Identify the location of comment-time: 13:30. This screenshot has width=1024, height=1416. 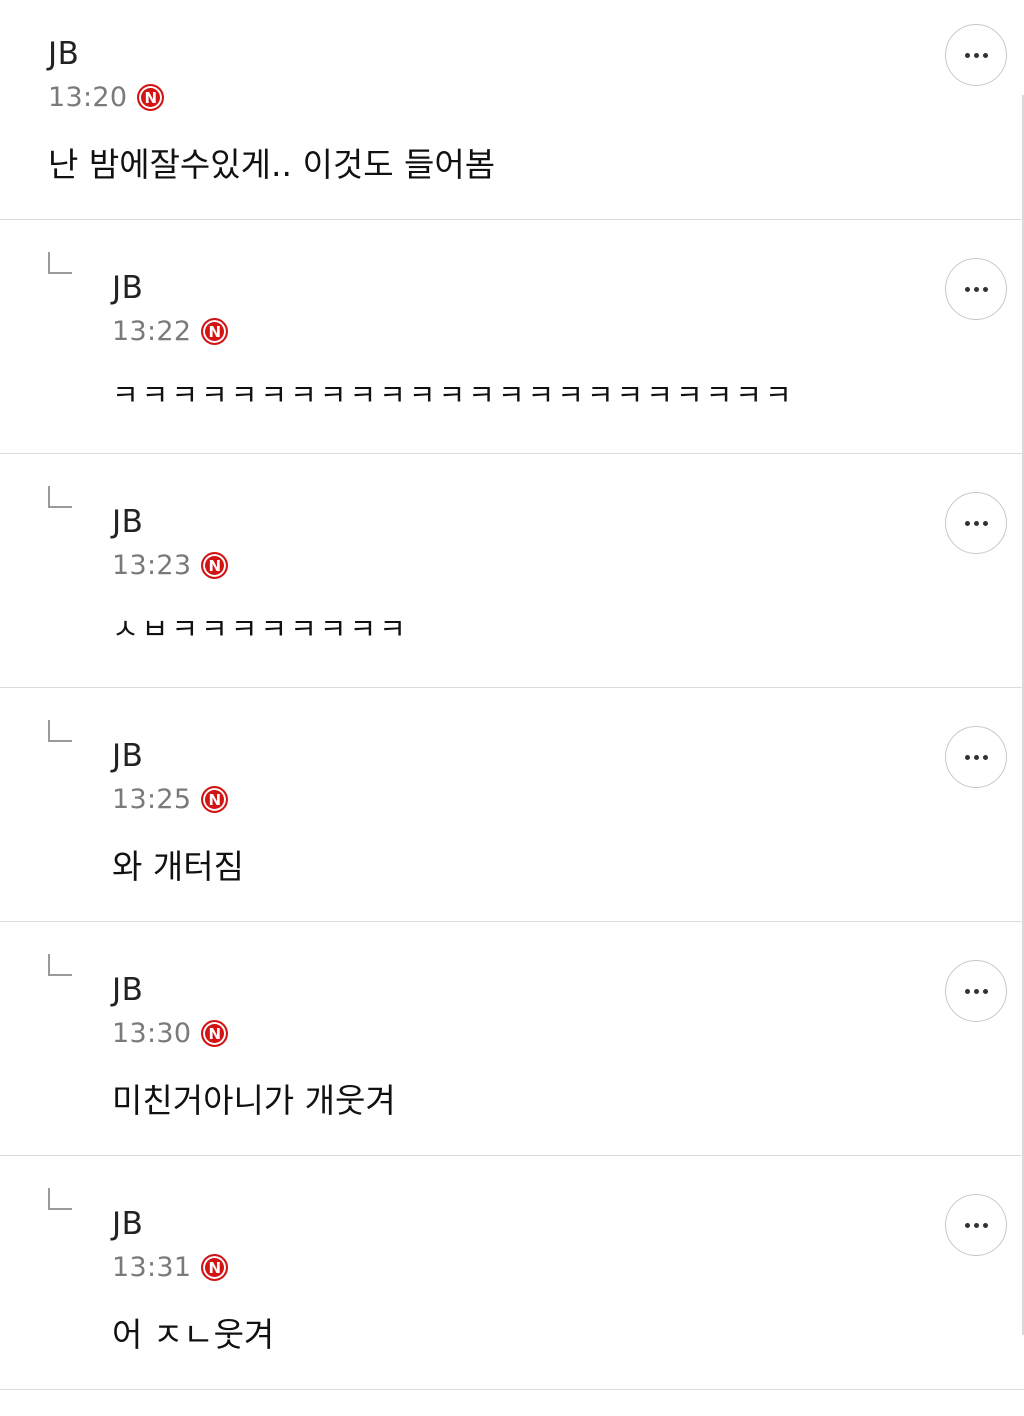
(152, 1033).